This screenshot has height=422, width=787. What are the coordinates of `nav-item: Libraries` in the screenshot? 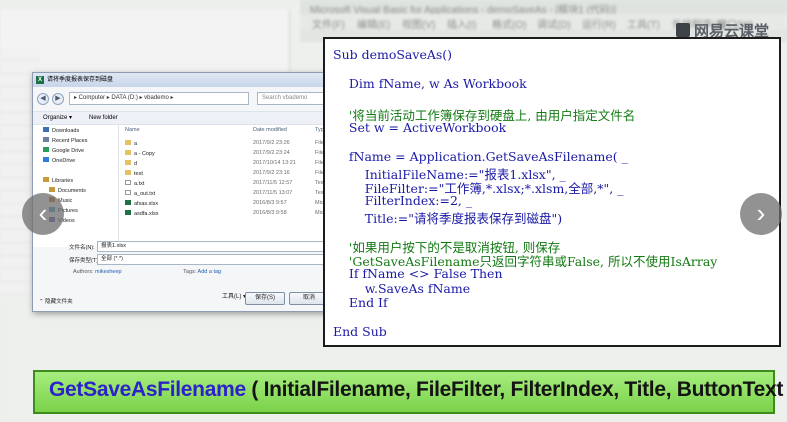 It's located at (58, 180).